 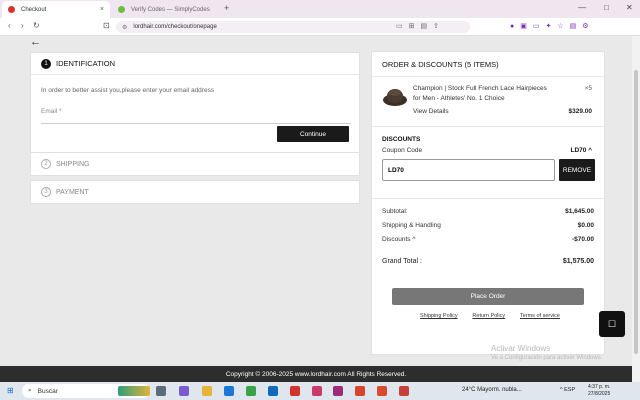 I want to click on discounts-row: Discounts ^ -$70.00, so click(x=488, y=239).